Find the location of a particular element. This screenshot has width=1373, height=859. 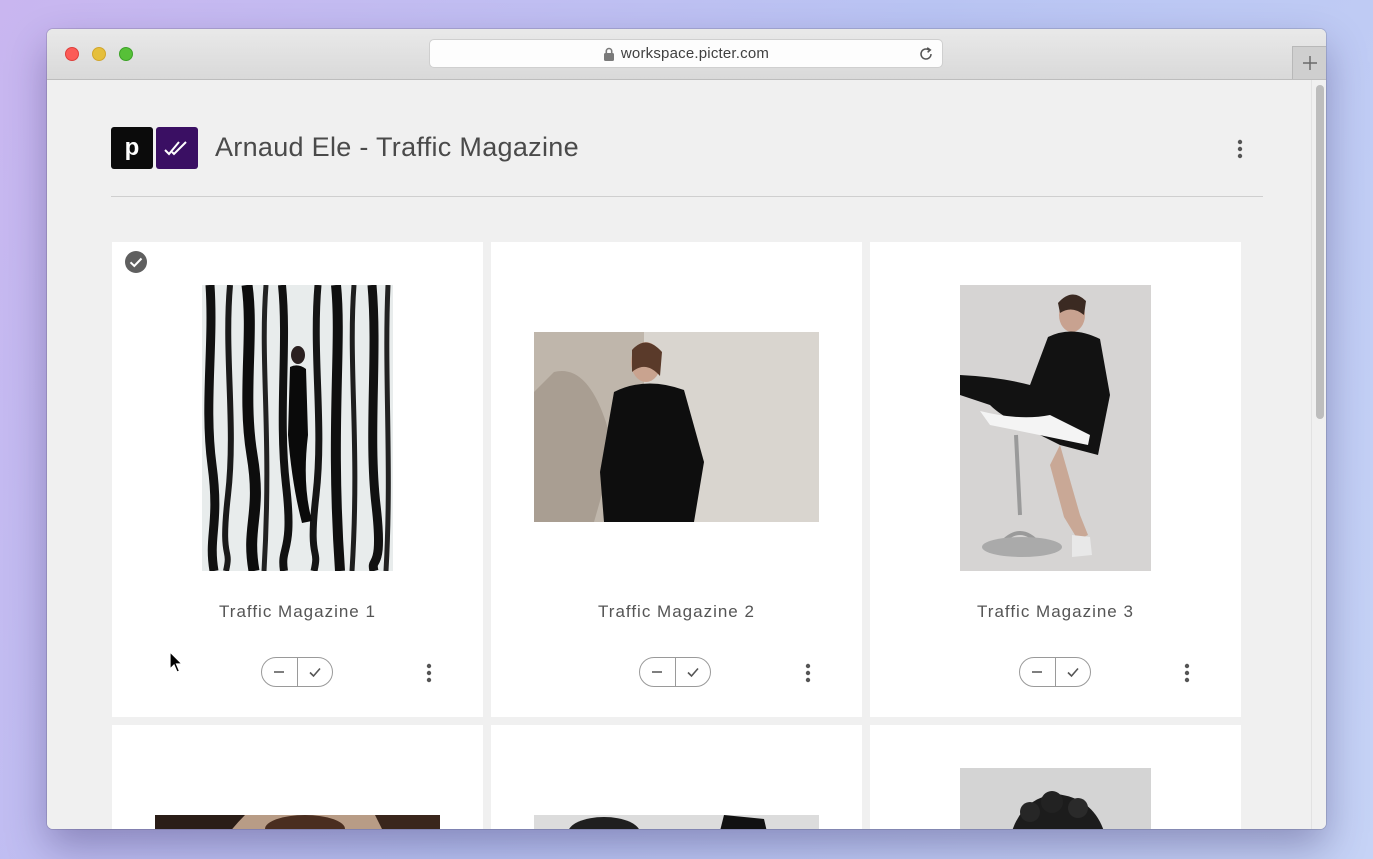

zoom-window-button is located at coordinates (126, 54).